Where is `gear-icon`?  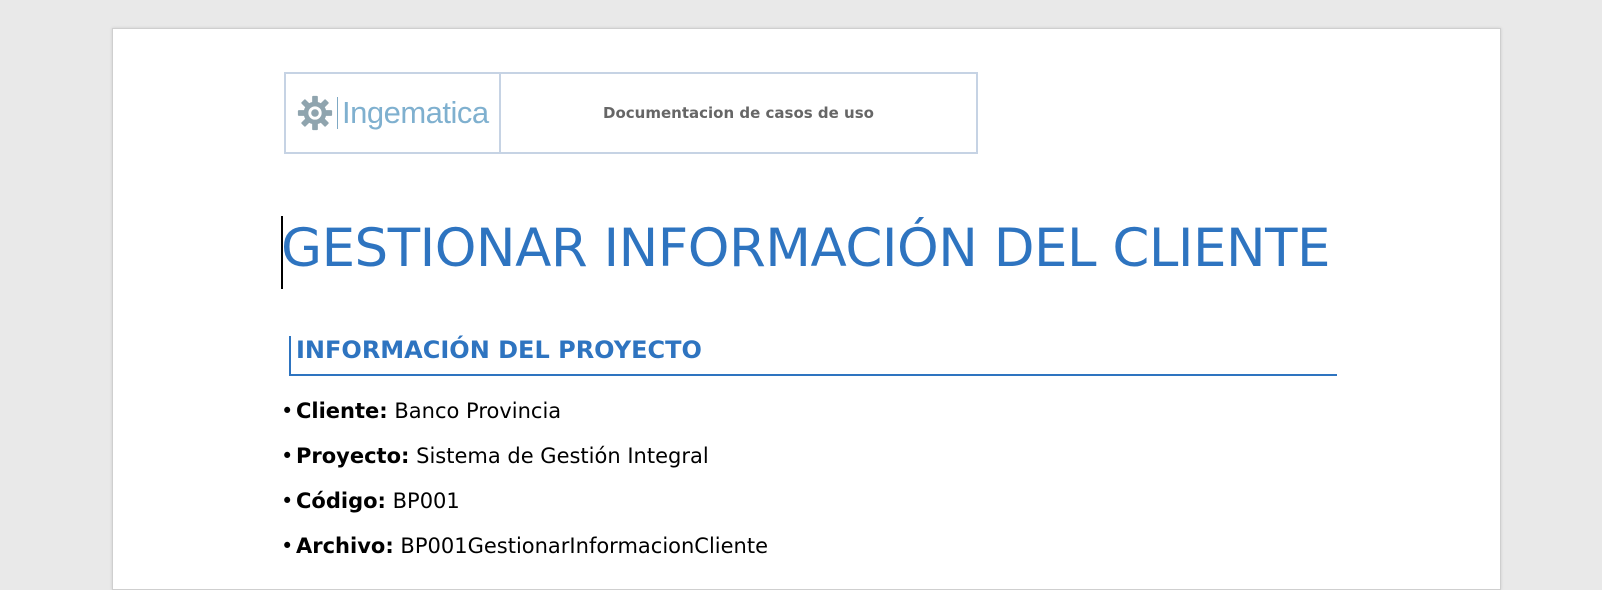
gear-icon is located at coordinates (315, 113).